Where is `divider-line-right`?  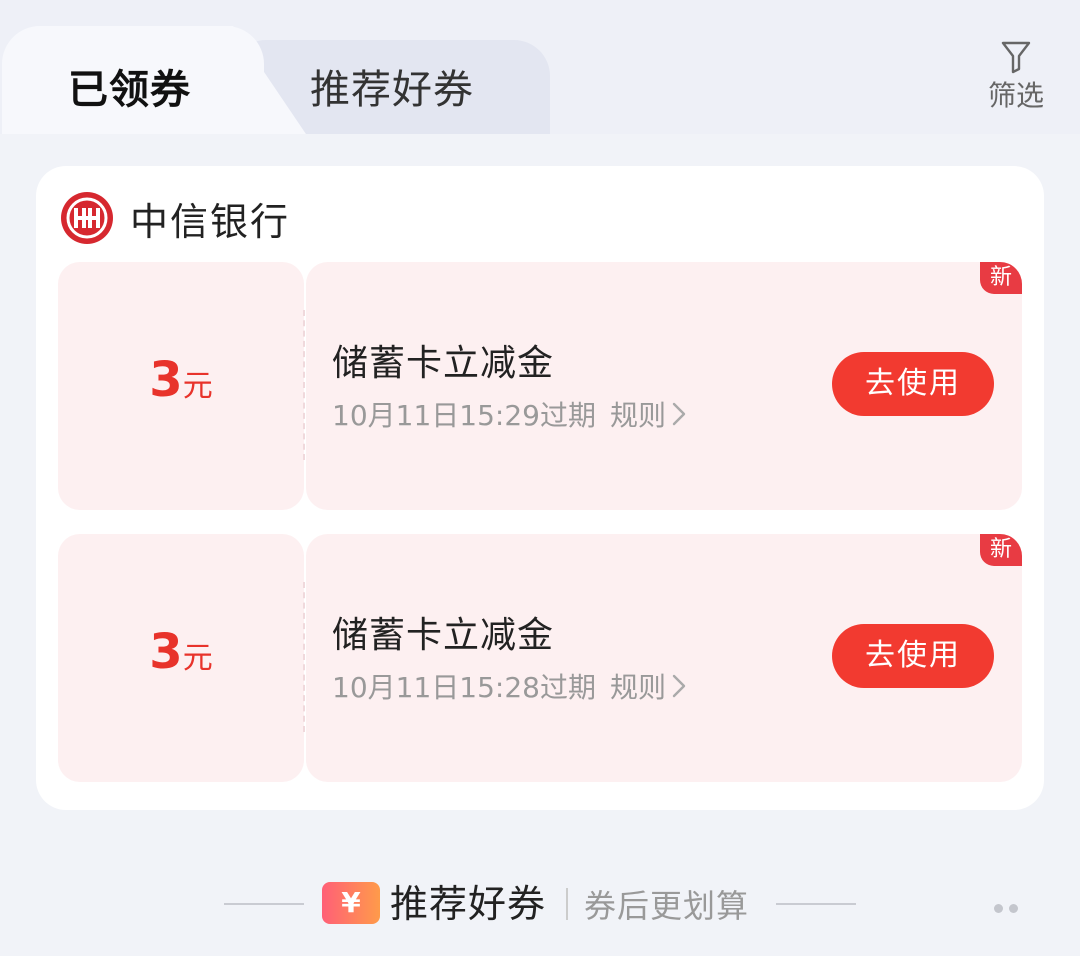
divider-line-right is located at coordinates (816, 904).